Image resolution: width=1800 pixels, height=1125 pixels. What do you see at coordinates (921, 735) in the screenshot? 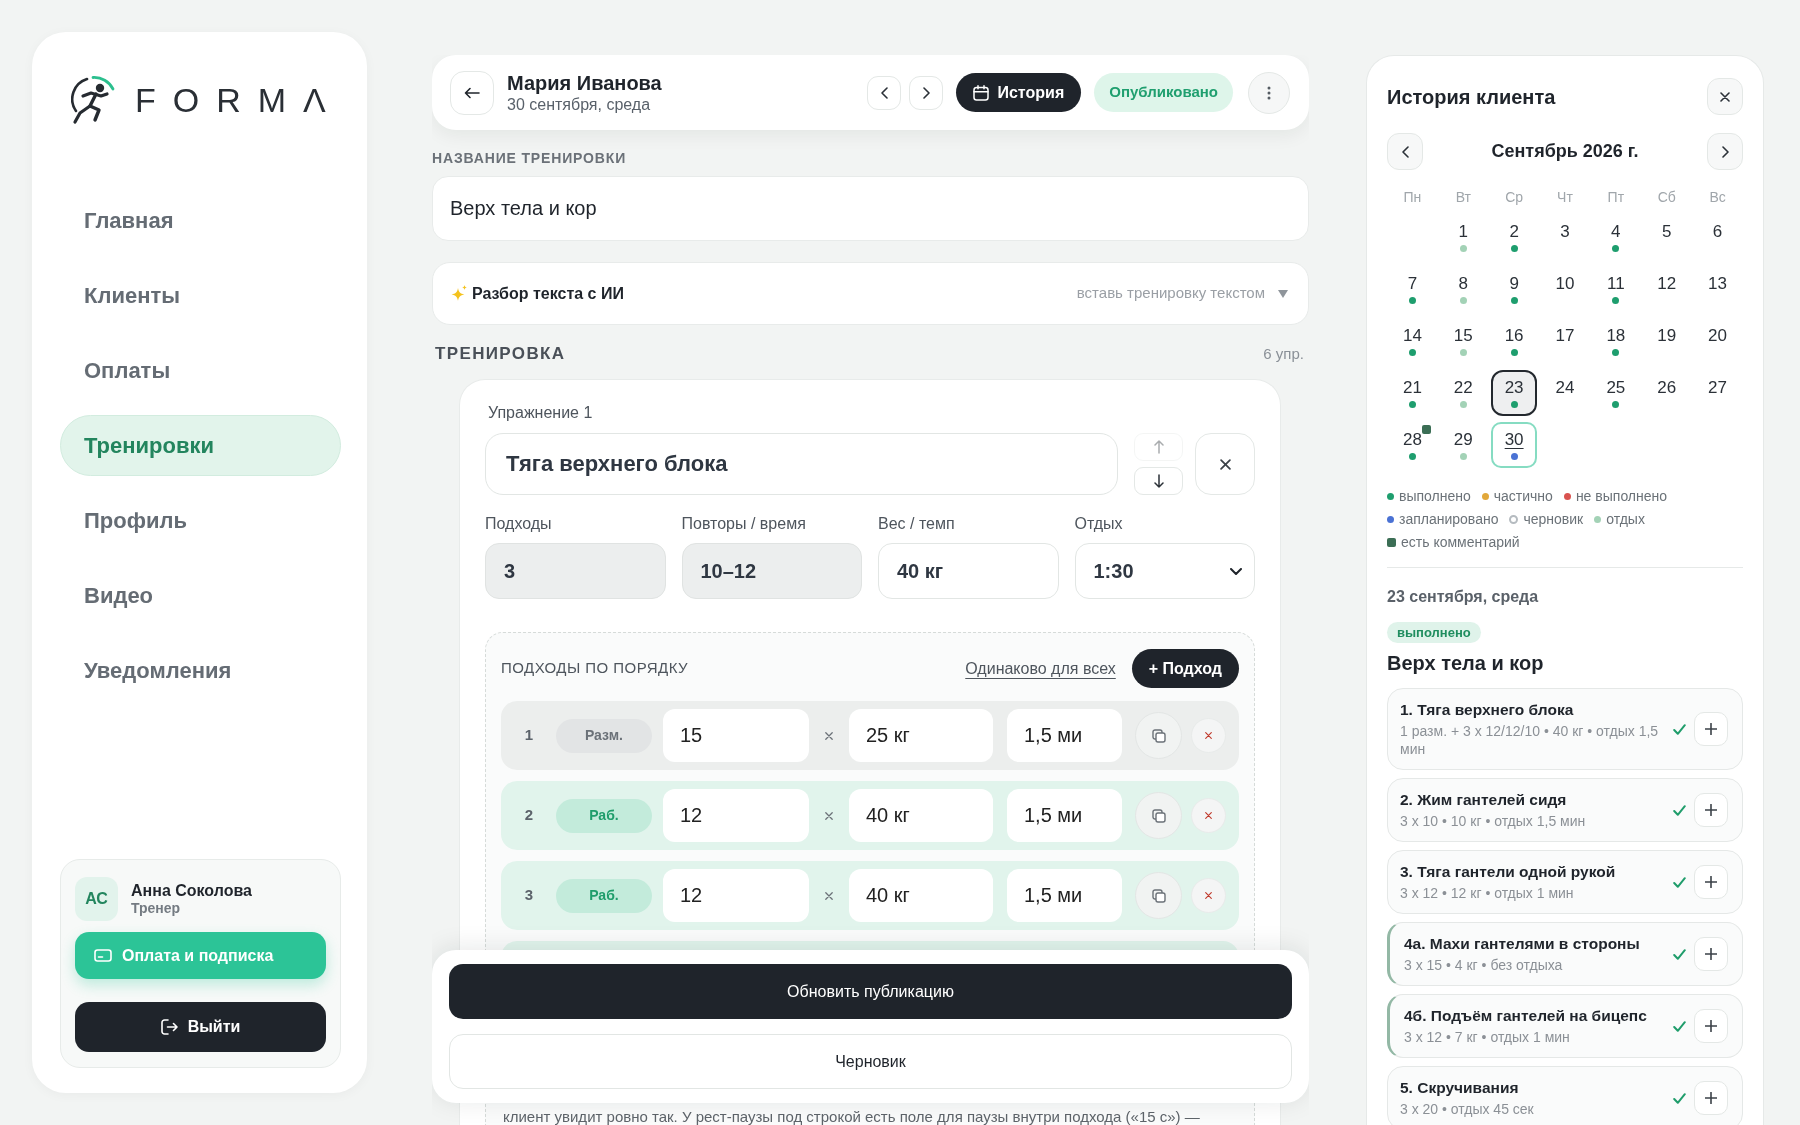
I see `weight-input: 25 кг` at bounding box center [921, 735].